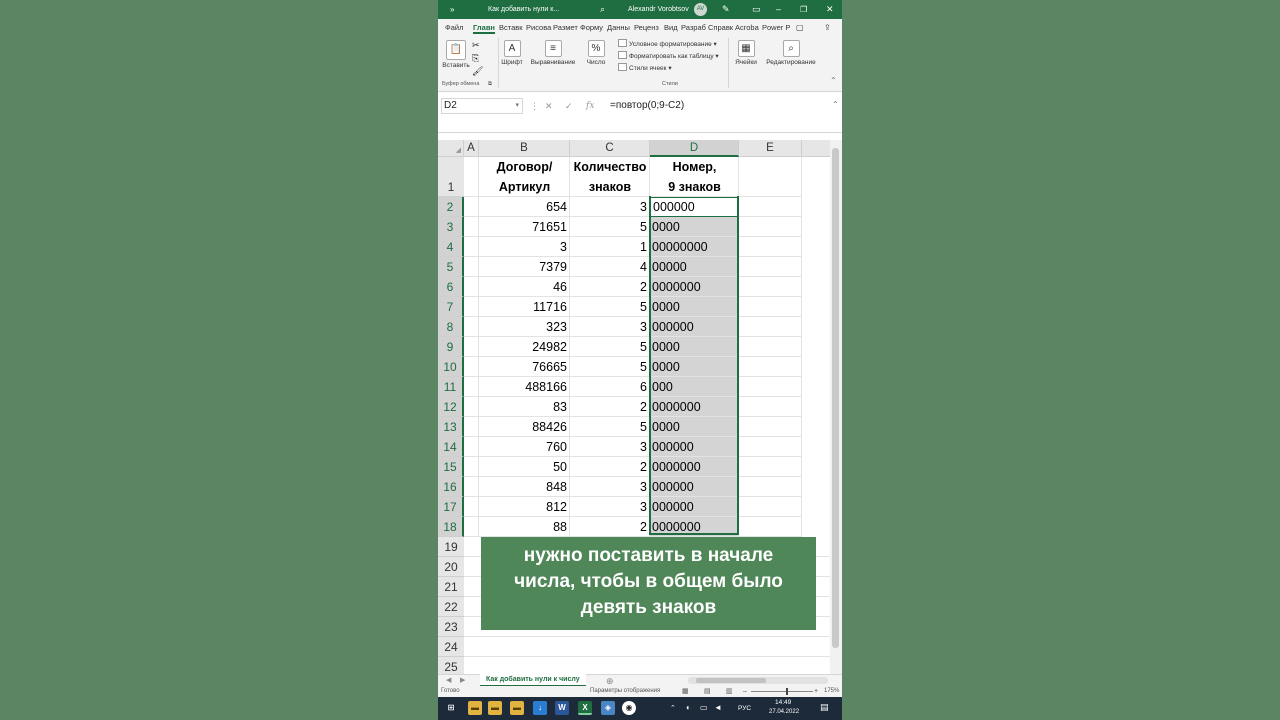 The image size is (1280, 720). What do you see at coordinates (610, 387) in the screenshot?
I see `digits-cell: 6` at bounding box center [610, 387].